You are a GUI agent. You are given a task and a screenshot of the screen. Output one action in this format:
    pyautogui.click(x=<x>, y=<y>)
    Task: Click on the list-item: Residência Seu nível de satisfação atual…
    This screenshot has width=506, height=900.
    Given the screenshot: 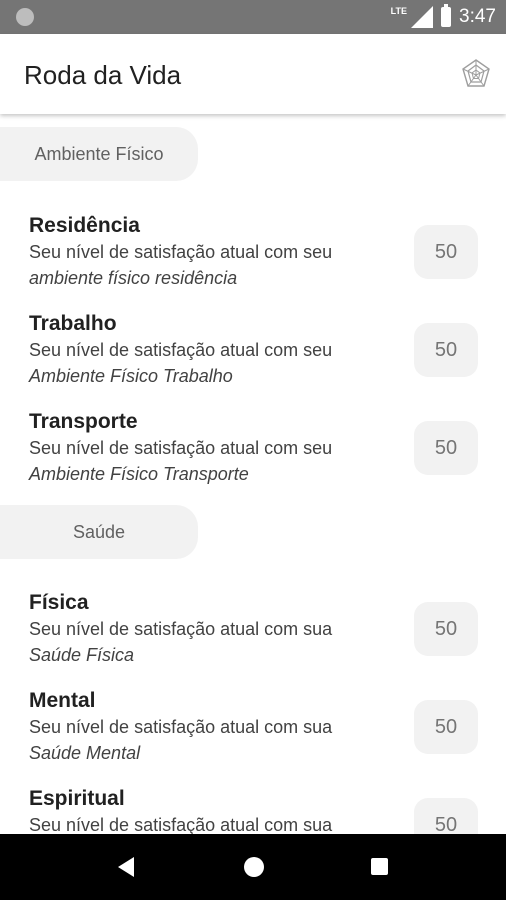 What is the action you would take?
    pyautogui.click(x=253, y=259)
    